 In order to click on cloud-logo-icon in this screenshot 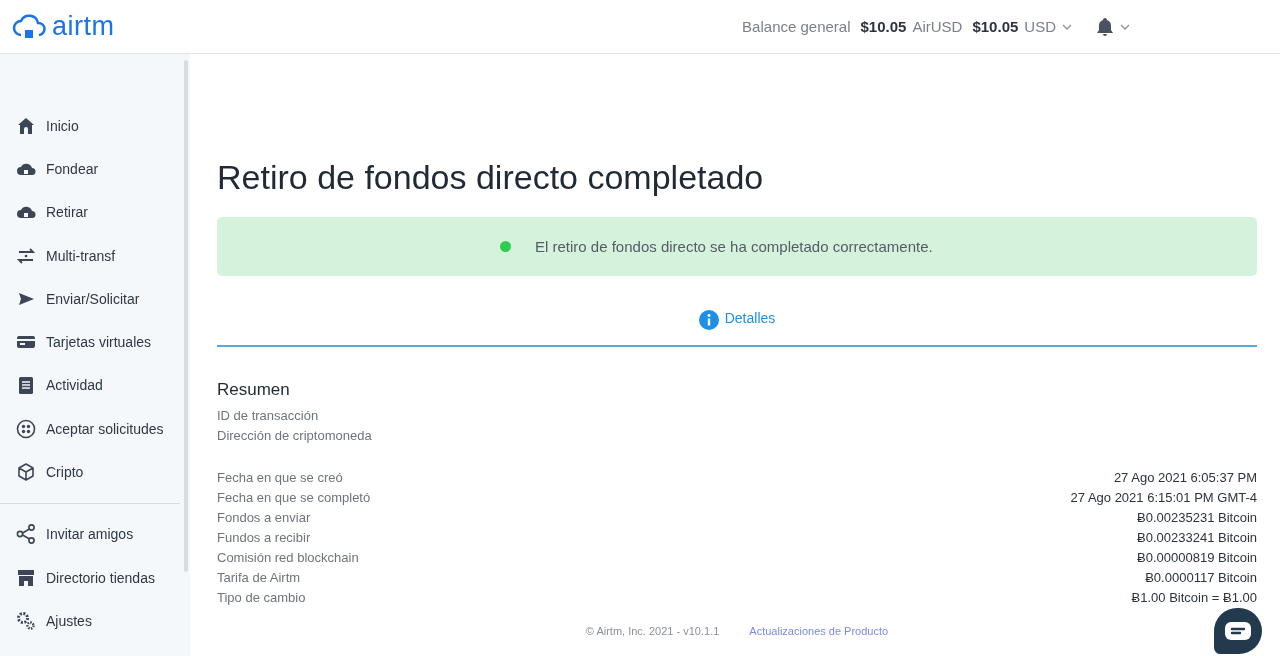, I will do `click(30, 26)`.